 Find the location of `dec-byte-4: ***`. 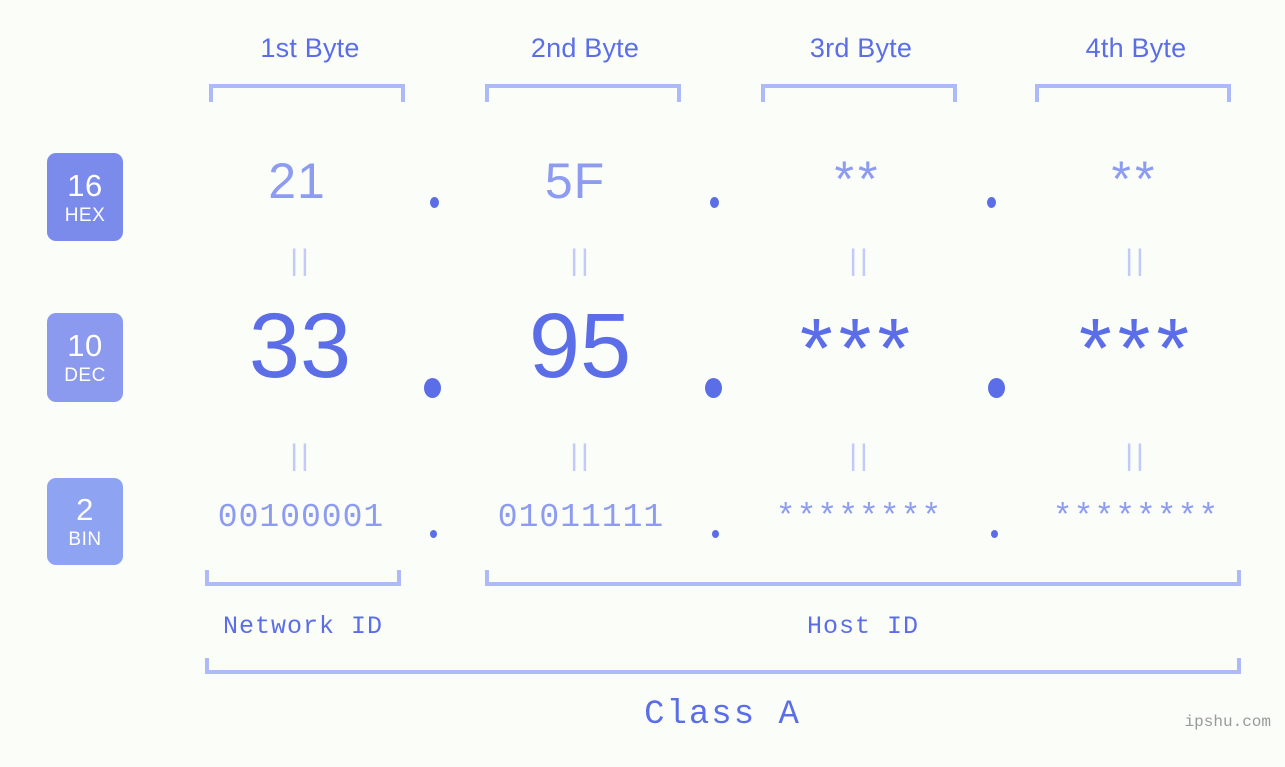

dec-byte-4: *** is located at coordinates (1137, 348).